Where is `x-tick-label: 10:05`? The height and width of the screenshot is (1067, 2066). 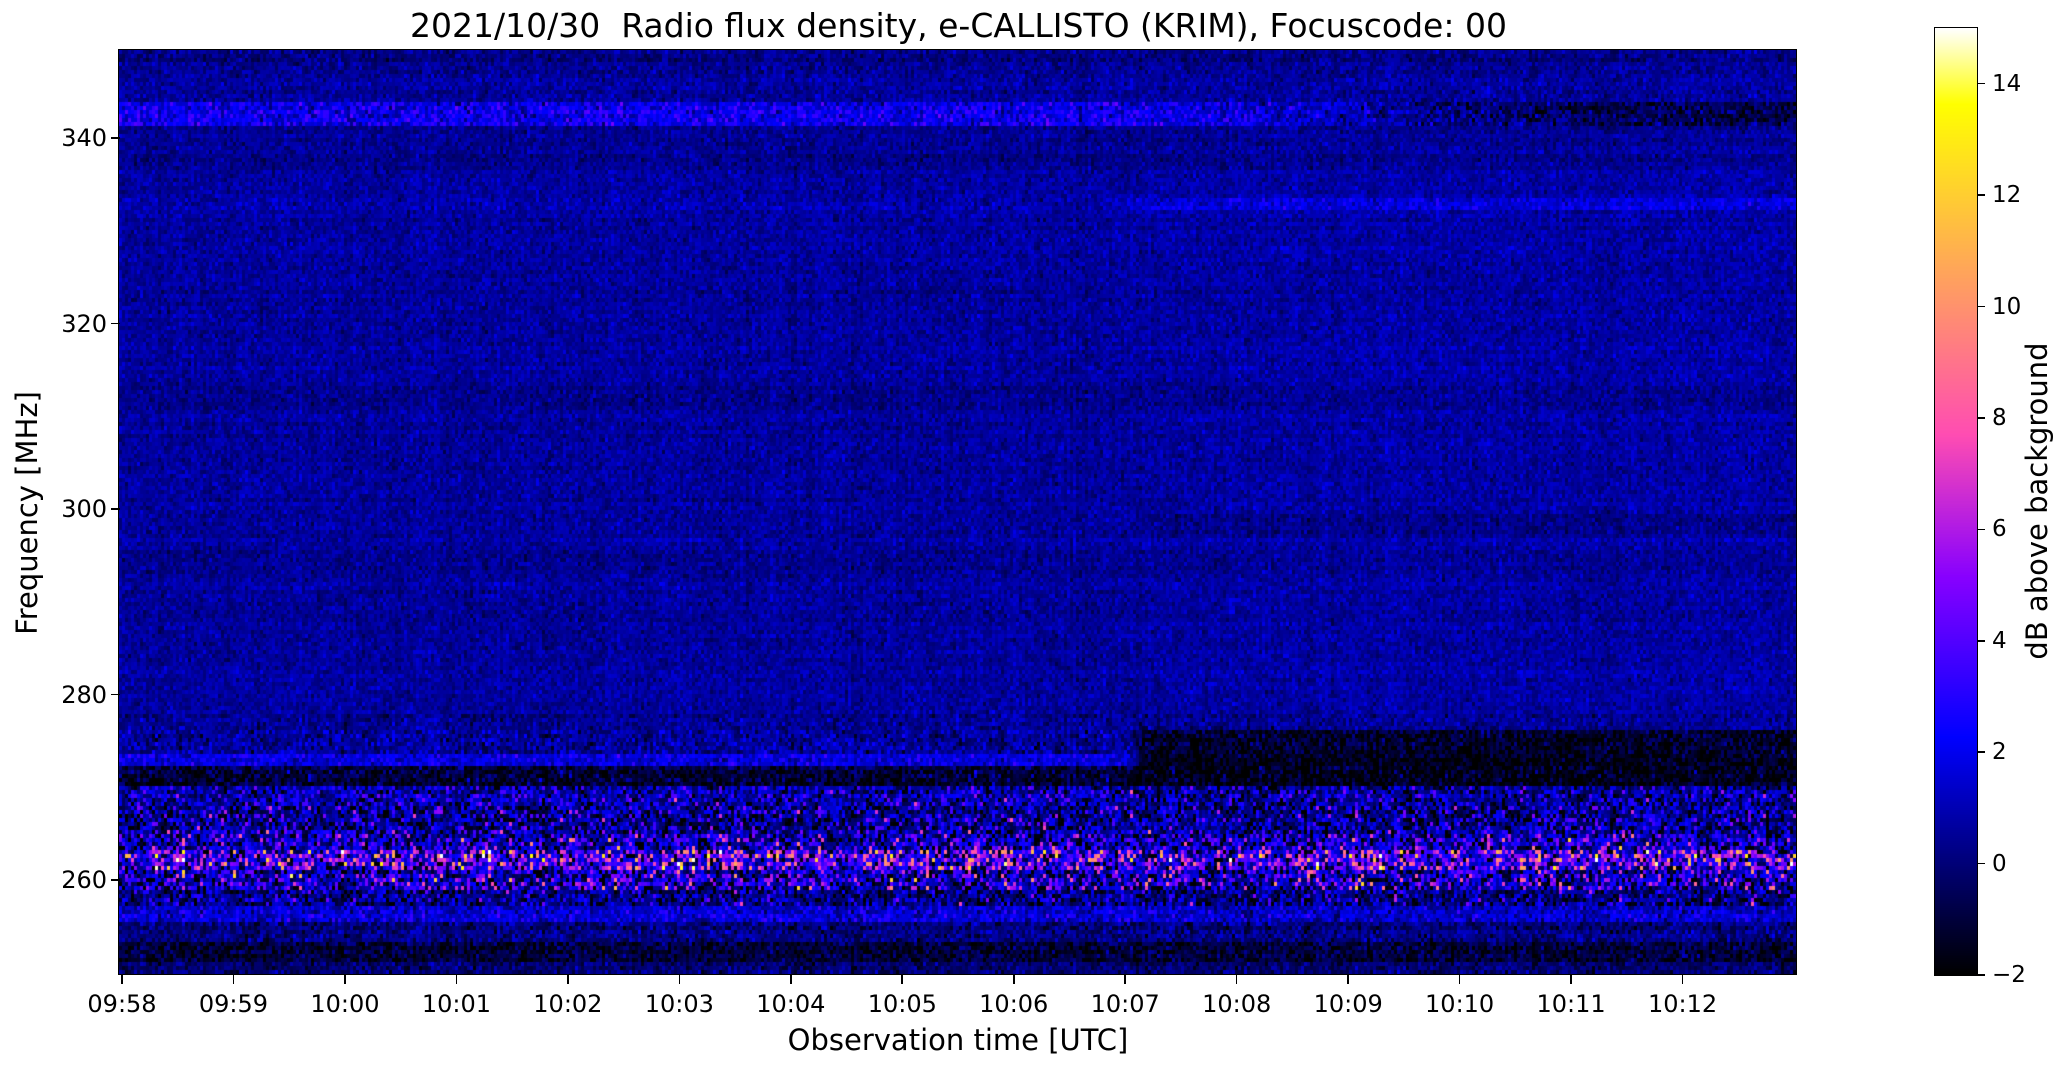 x-tick-label: 10:05 is located at coordinates (902, 1004).